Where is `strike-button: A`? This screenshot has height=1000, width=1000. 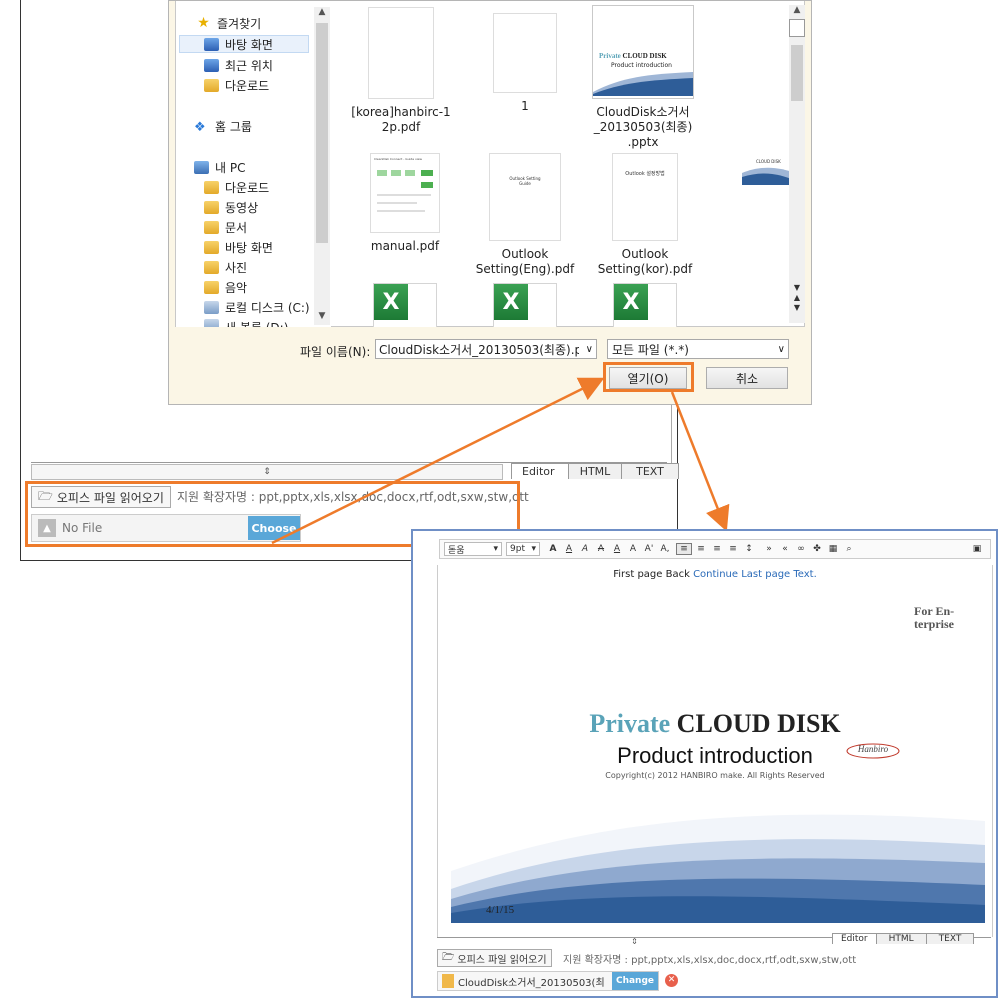 strike-button: A is located at coordinates (601, 549).